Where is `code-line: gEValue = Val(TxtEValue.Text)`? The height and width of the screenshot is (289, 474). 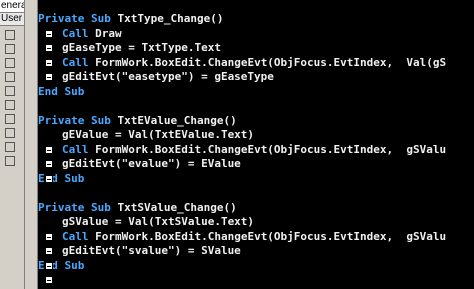
code-line: gEValue = Val(TxtEValue.Text) is located at coordinates (256, 135).